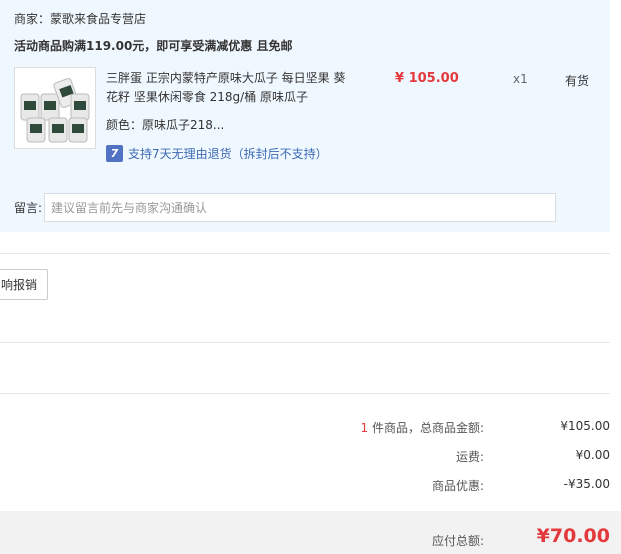 The width and height of the screenshot is (621, 554). I want to click on shipping-value: ¥0.00, so click(592, 455).